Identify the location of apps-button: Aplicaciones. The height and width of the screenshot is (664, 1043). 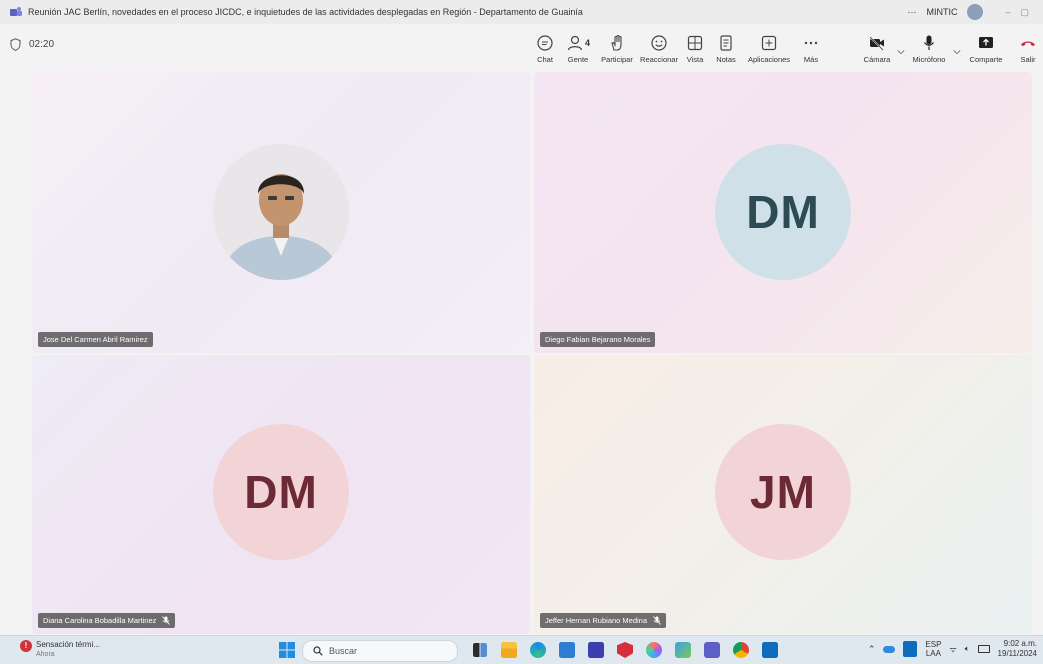
(769, 47).